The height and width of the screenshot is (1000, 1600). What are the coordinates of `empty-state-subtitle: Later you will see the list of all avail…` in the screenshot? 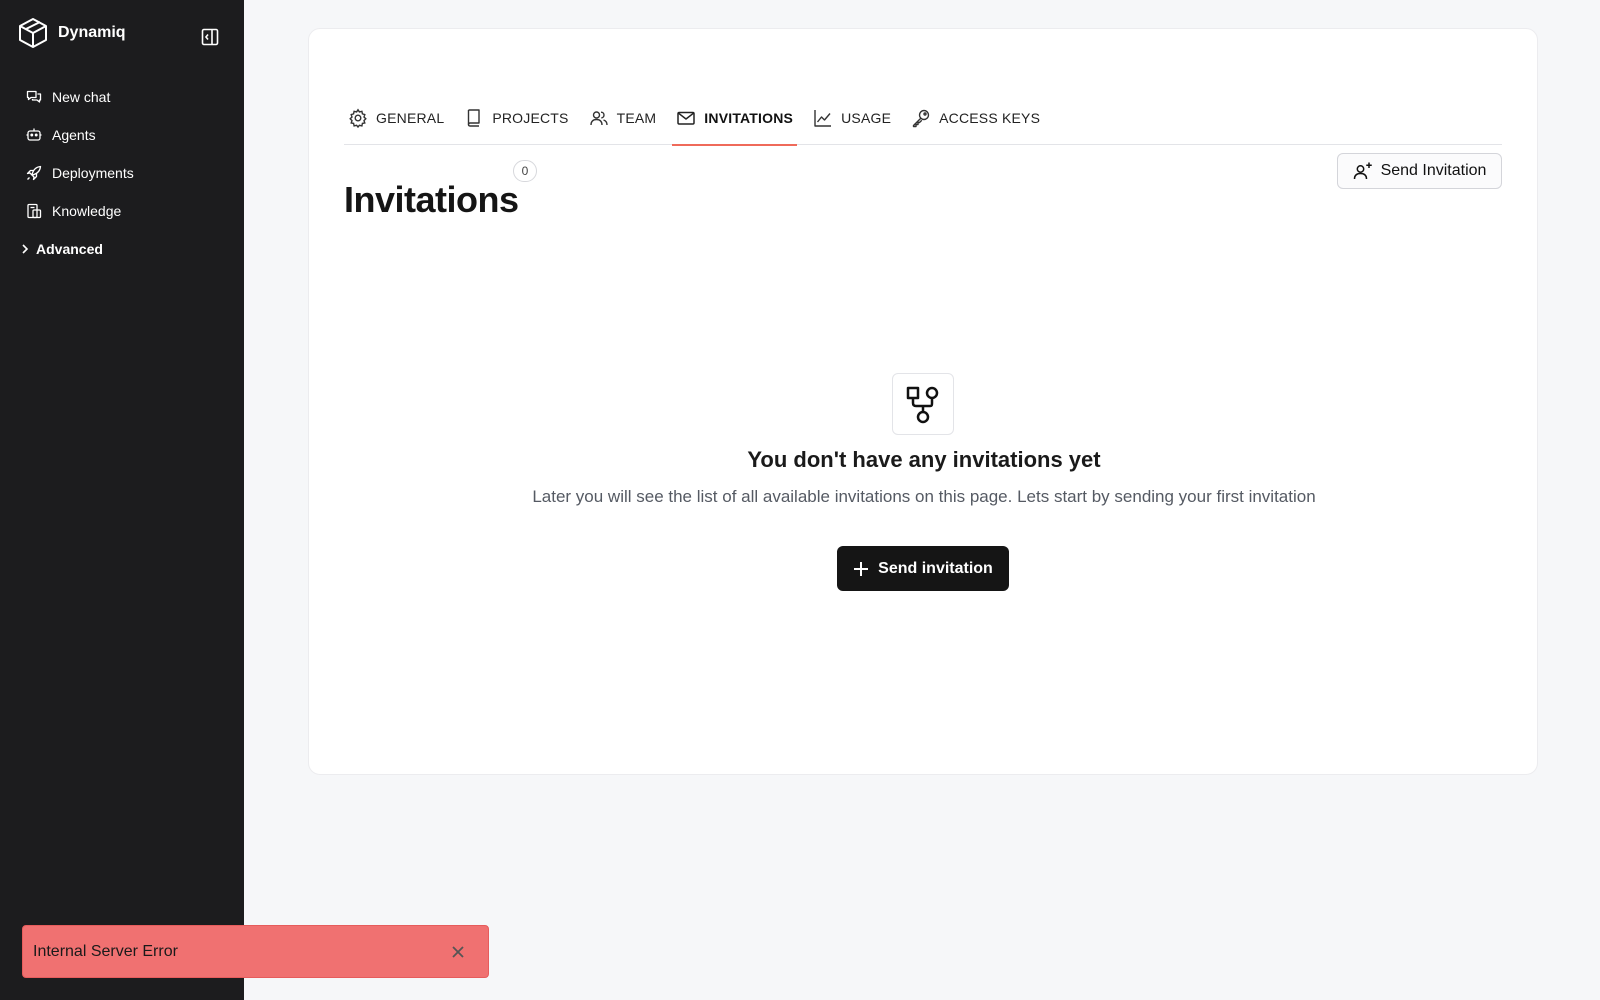 It's located at (924, 496).